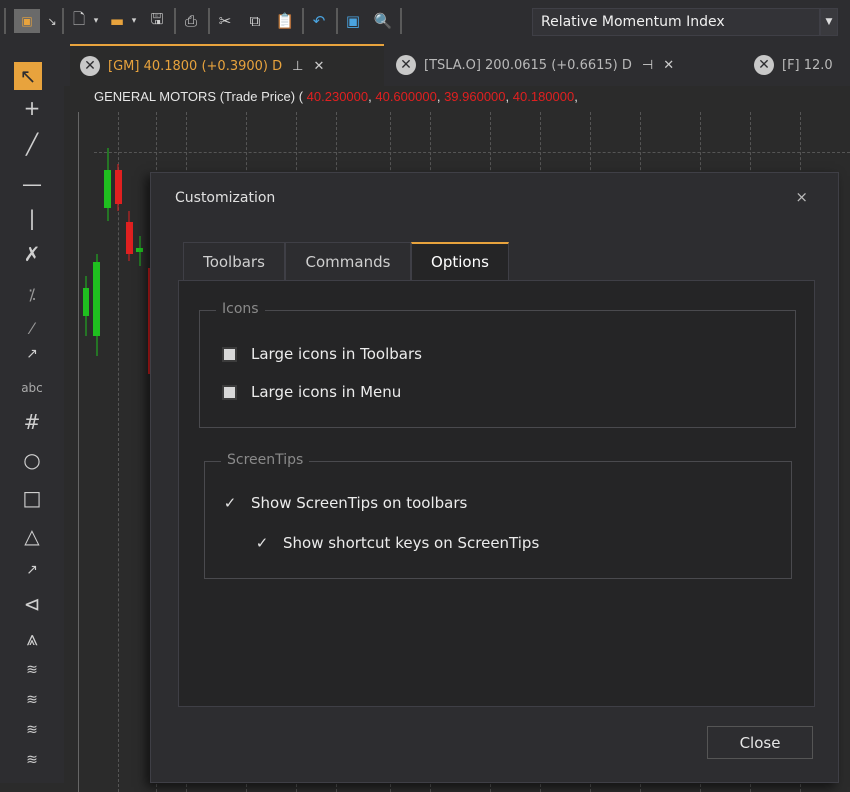  Describe the element at coordinates (32, 294) in the screenshot. I see `percent-line-icon: ⁒` at that location.